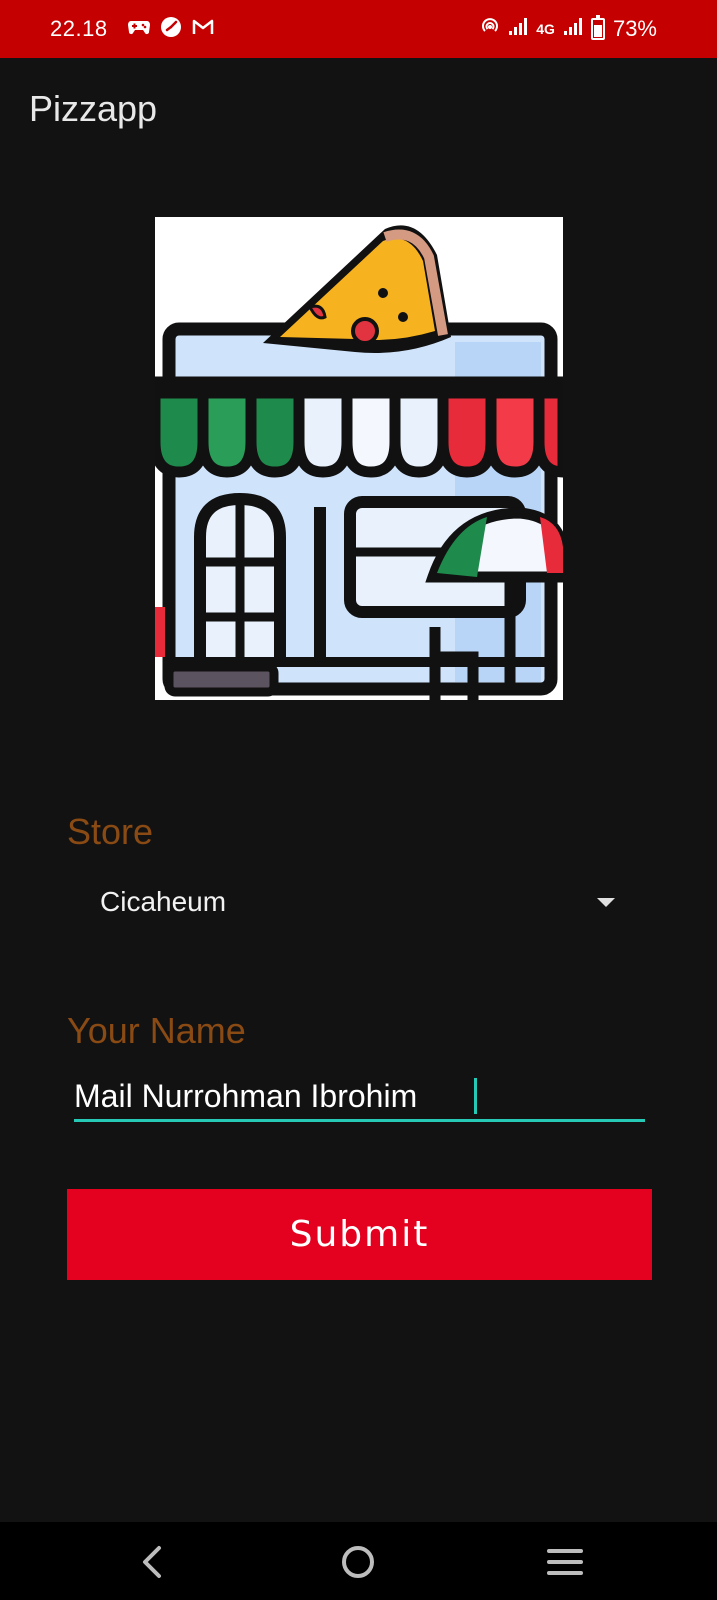 The width and height of the screenshot is (717, 1600). I want to click on network-type: 4G, so click(545, 29).